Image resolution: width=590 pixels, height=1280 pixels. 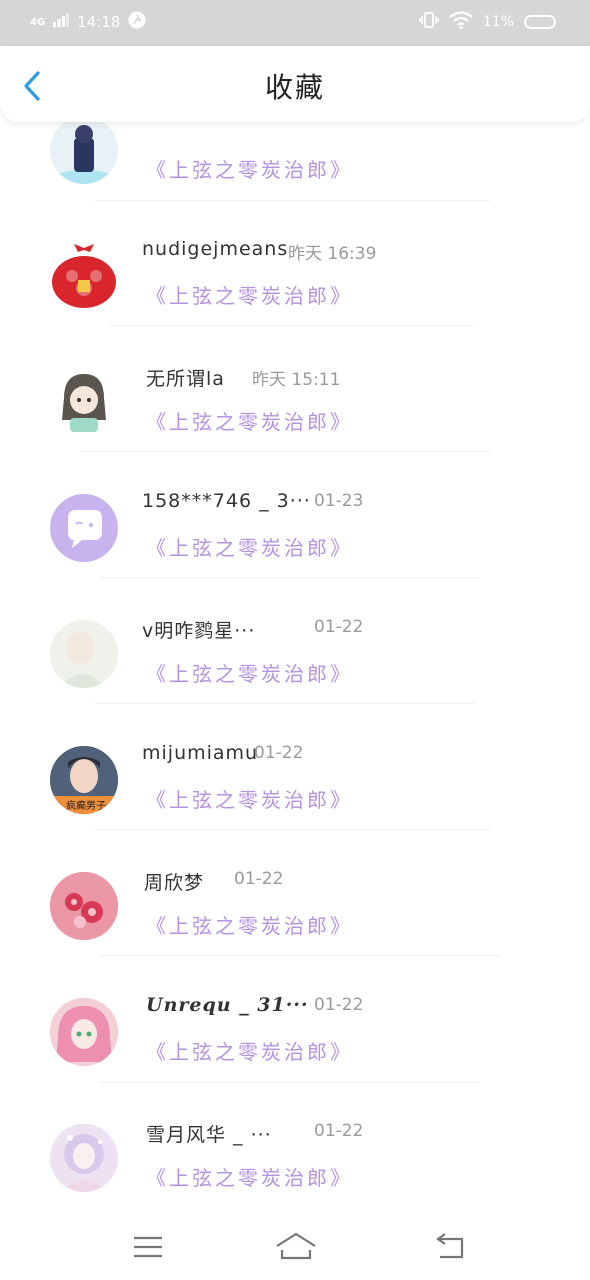 What do you see at coordinates (84, 780) in the screenshot?
I see `avatar: 疯癫男子` at bounding box center [84, 780].